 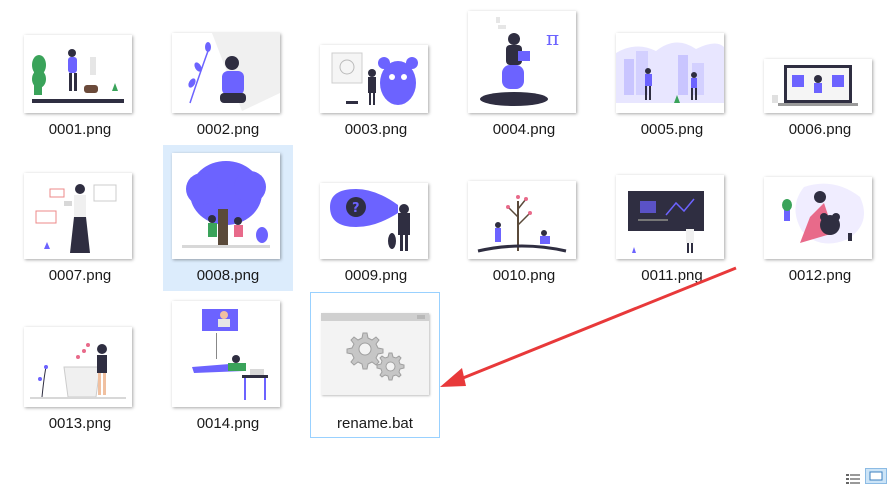 I want to click on file-item-0006: 0006.png, so click(x=820, y=79).